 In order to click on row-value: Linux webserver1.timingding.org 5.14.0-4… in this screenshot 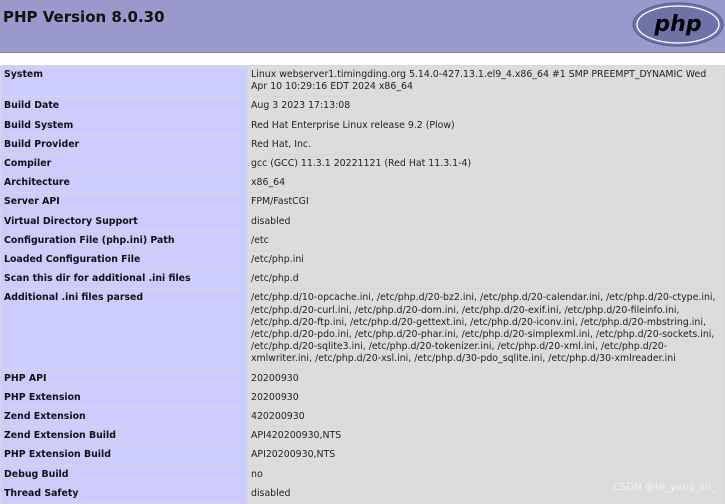, I will do `click(486, 81)`.